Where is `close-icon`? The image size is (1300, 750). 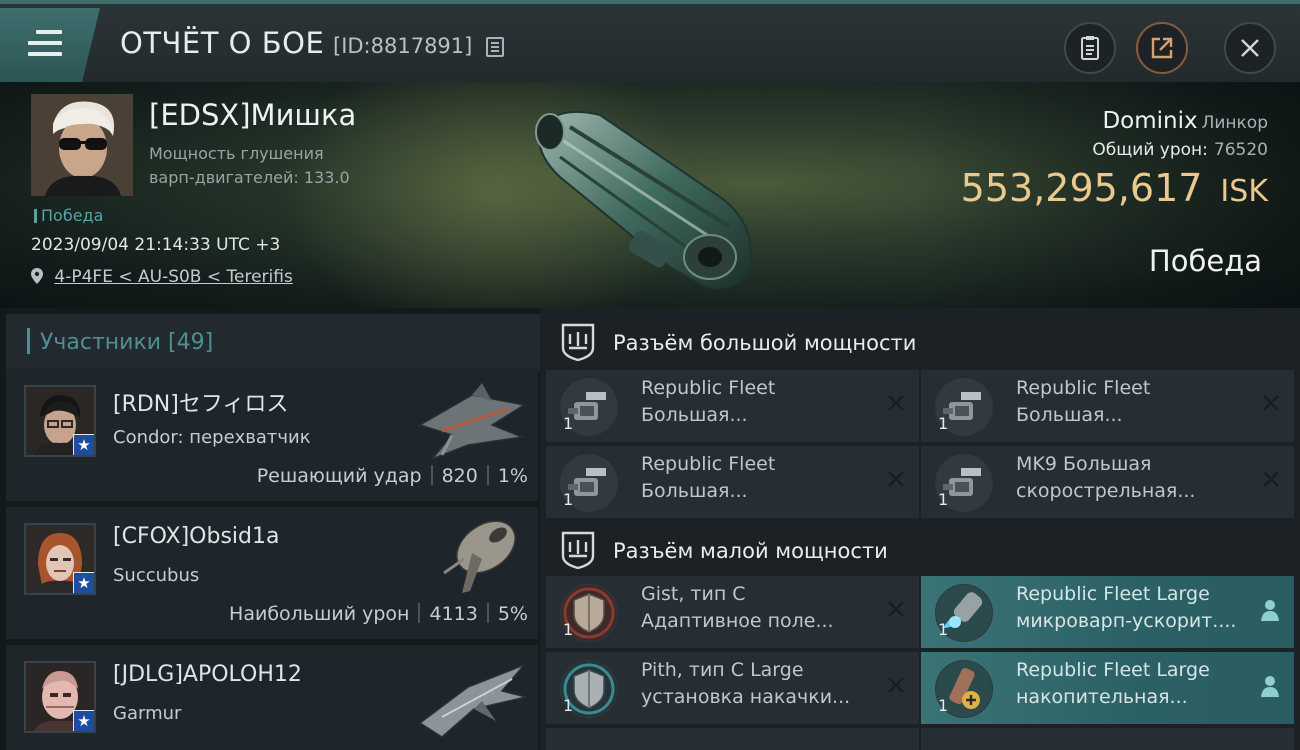 close-icon is located at coordinates (1250, 48).